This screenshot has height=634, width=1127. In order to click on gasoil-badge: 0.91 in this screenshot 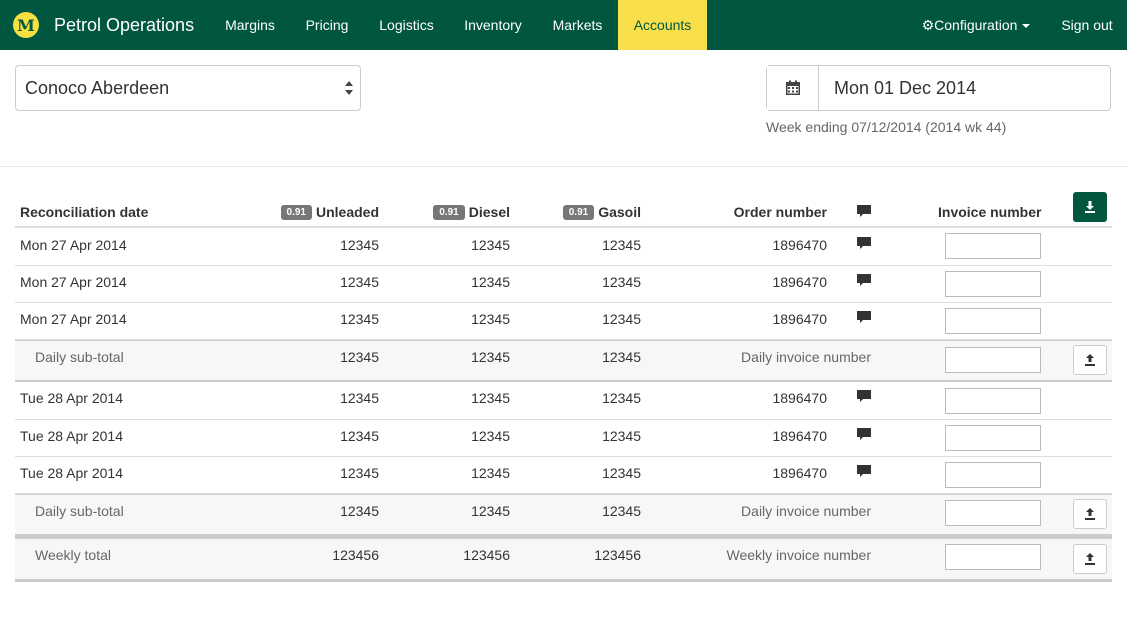, I will do `click(578, 212)`.